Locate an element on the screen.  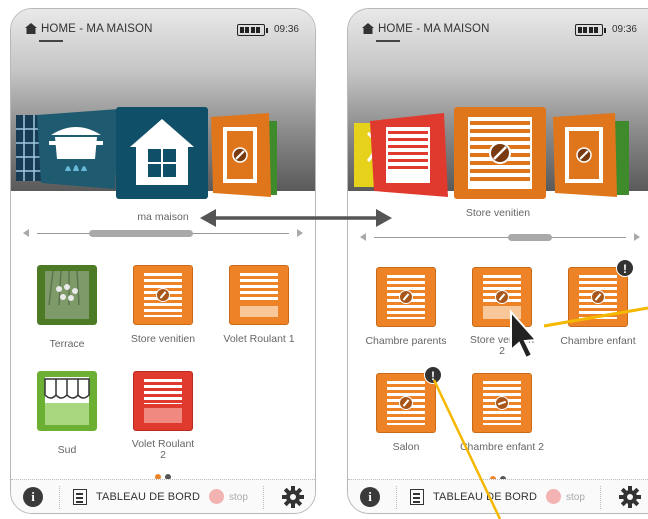
carousel-card-store-venitien is located at coordinates (500, 153).